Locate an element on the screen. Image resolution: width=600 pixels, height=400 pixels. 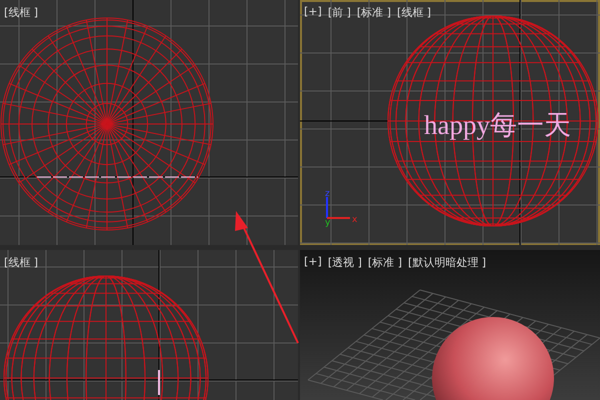
axis-label: z is located at coordinates (327, 194).